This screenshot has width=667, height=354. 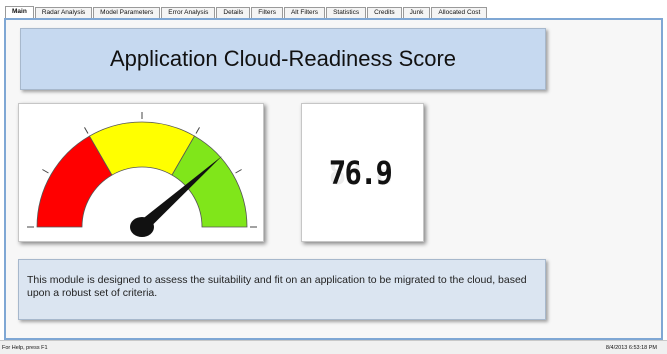 I want to click on tab-alt-filters: Alt Filters, so click(x=304, y=12).